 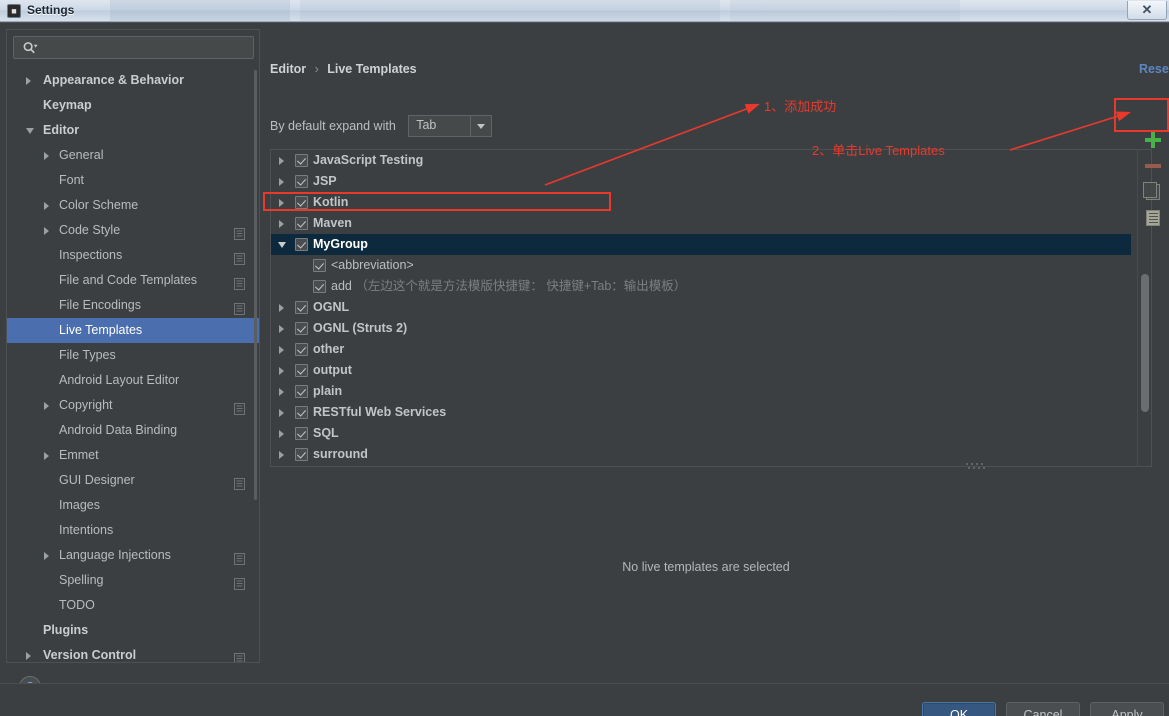 What do you see at coordinates (701, 307) in the screenshot?
I see `template-tree-row: OGNL` at bounding box center [701, 307].